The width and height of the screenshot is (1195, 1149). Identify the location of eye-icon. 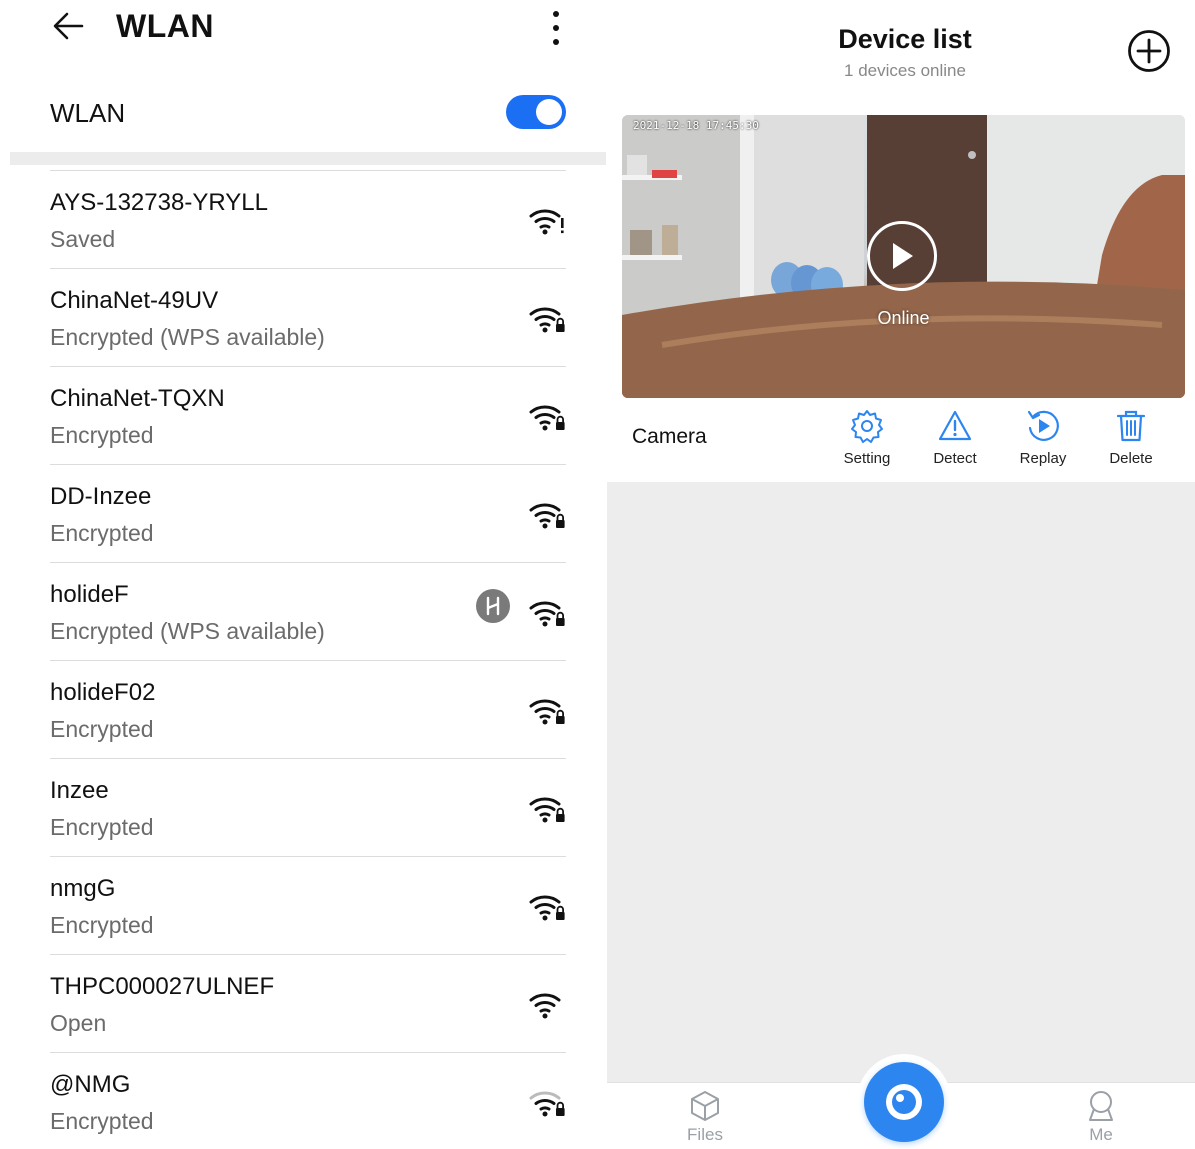
(904, 1102).